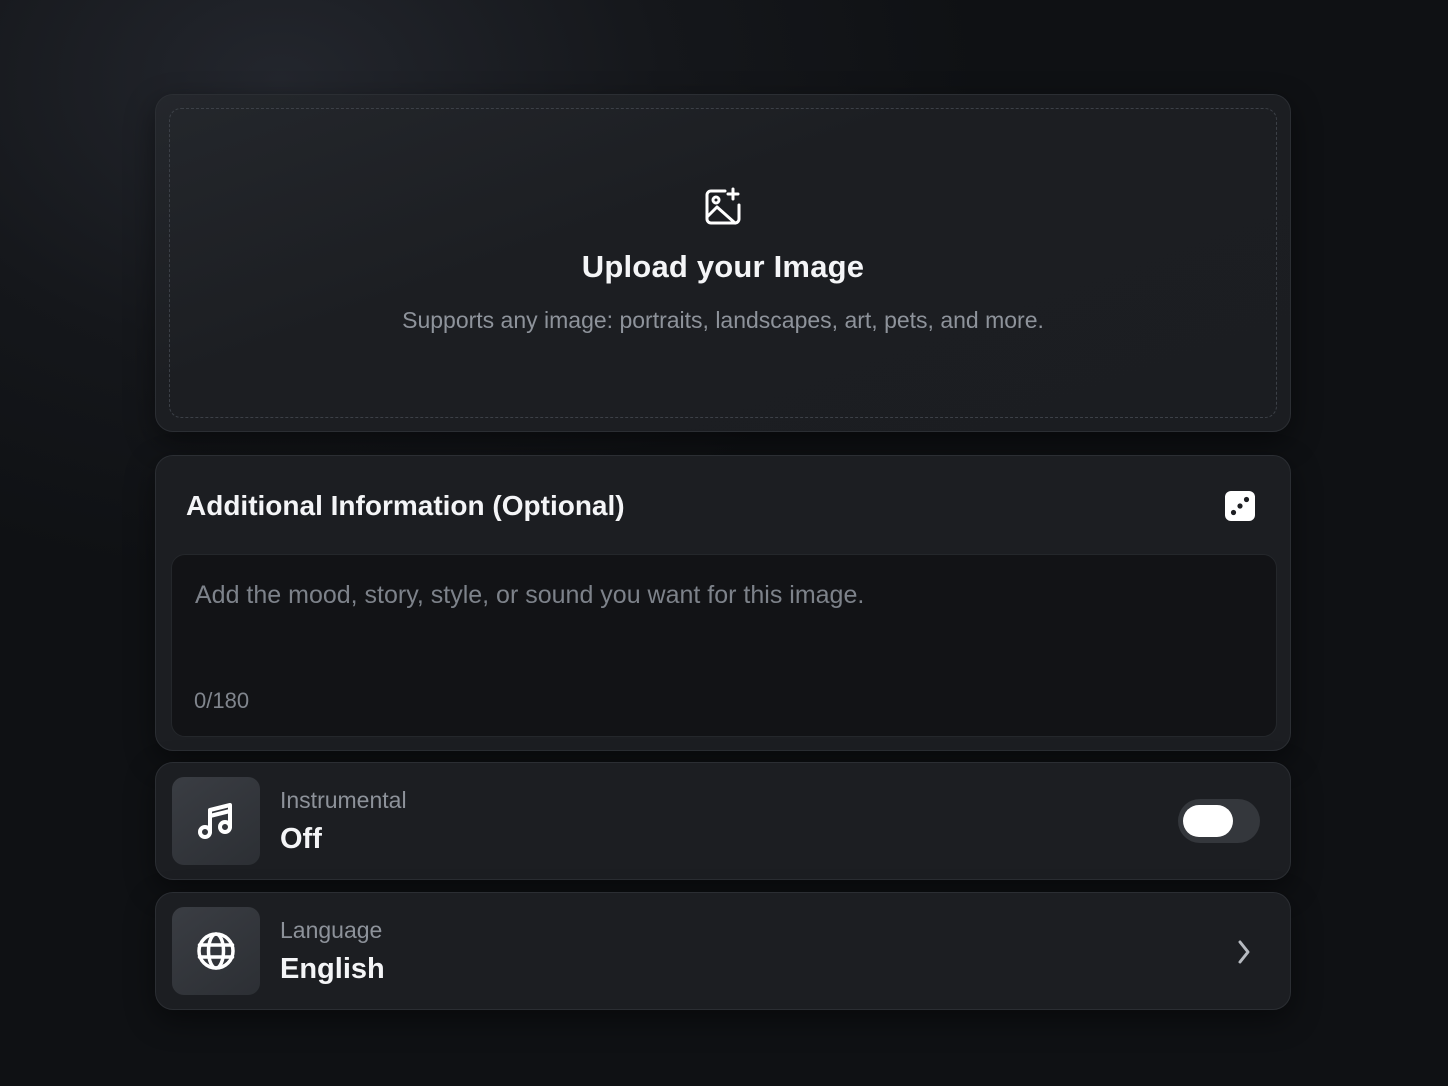 Image resolution: width=1448 pixels, height=1086 pixels. What do you see at coordinates (723, 821) in the screenshot?
I see `instrumental-setting-row: Instrumental Off` at bounding box center [723, 821].